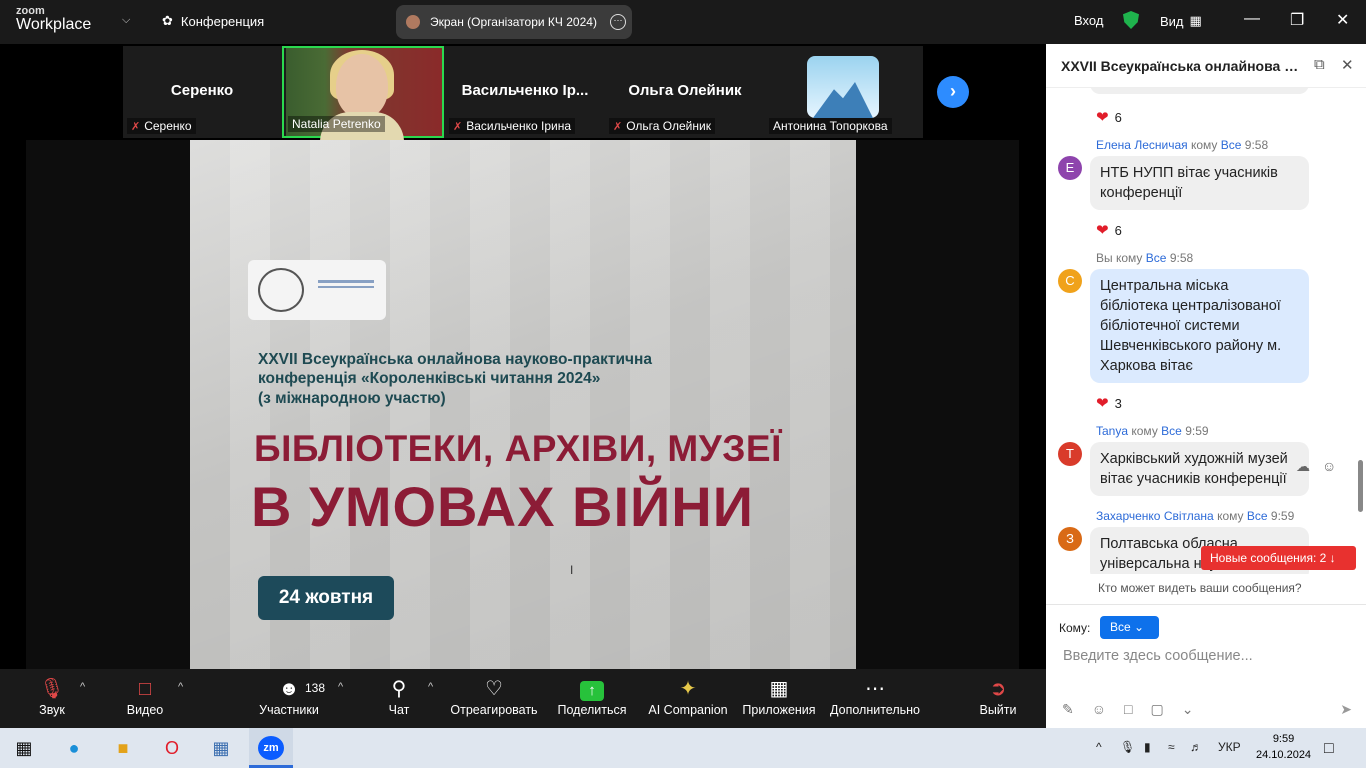 This screenshot has height=768, width=1366. Describe the element at coordinates (1181, 21) in the screenshot. I see `view-button: Вид ▦` at that location.